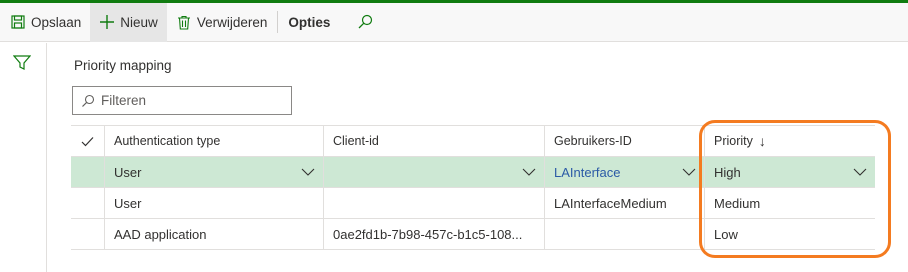  Describe the element at coordinates (789, 203) in the screenshot. I see `priority-cell: Medium` at that location.